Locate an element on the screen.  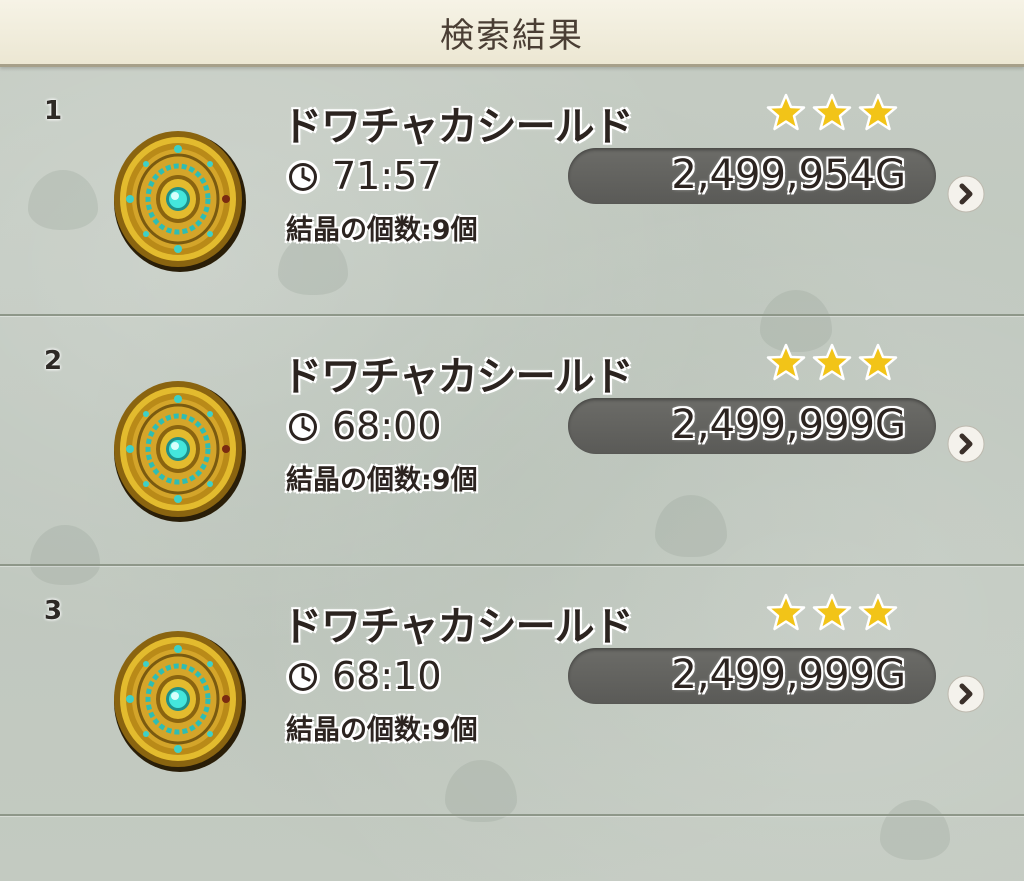
header-bar: 検索結果 is located at coordinates (512, 33).